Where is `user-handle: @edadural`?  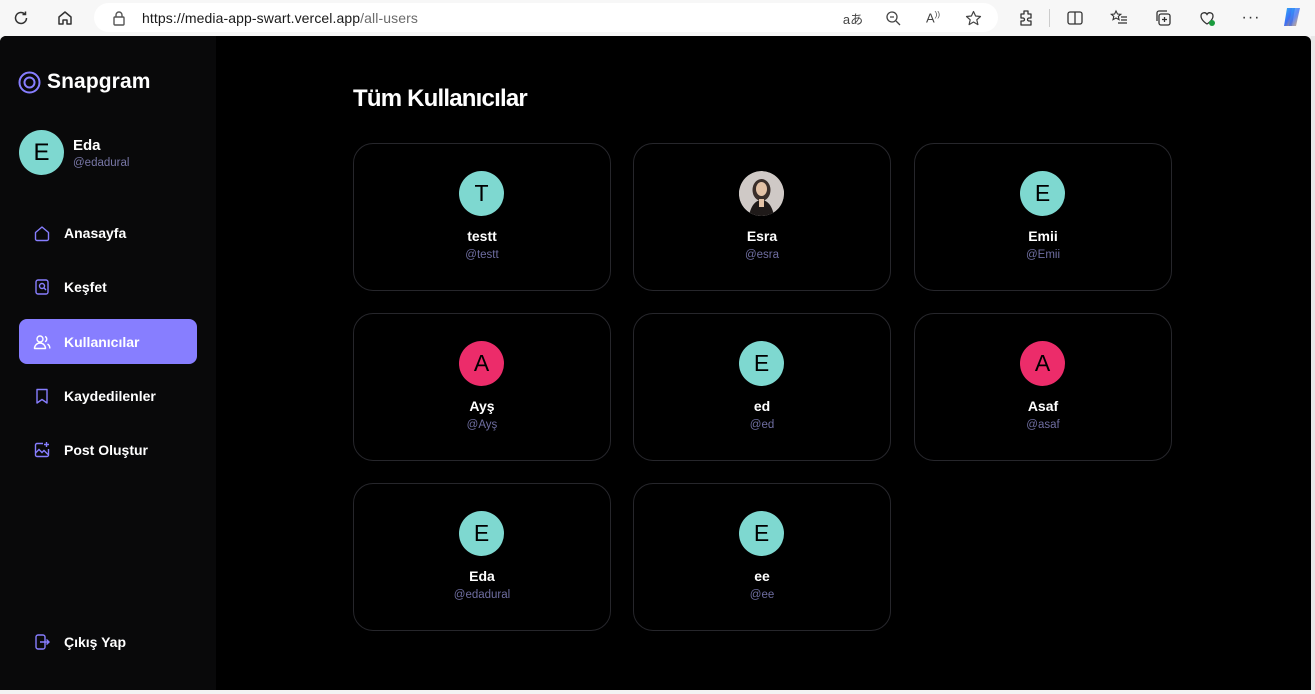
user-handle: @edadural is located at coordinates (482, 595).